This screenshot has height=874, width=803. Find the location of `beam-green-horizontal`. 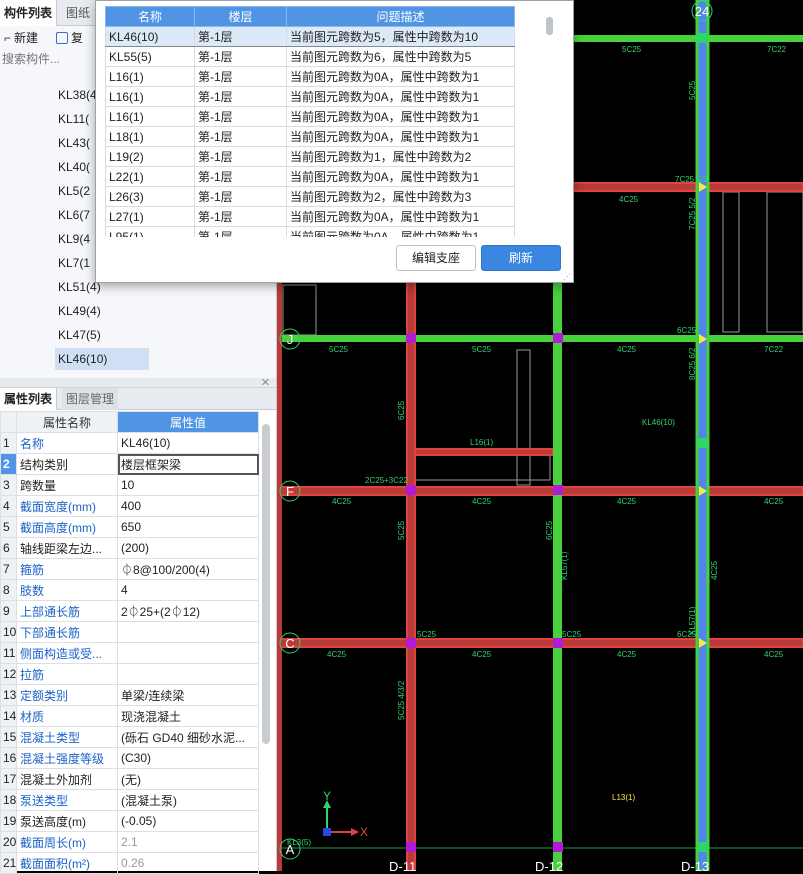

beam-green-horizontal is located at coordinates (540, 338).